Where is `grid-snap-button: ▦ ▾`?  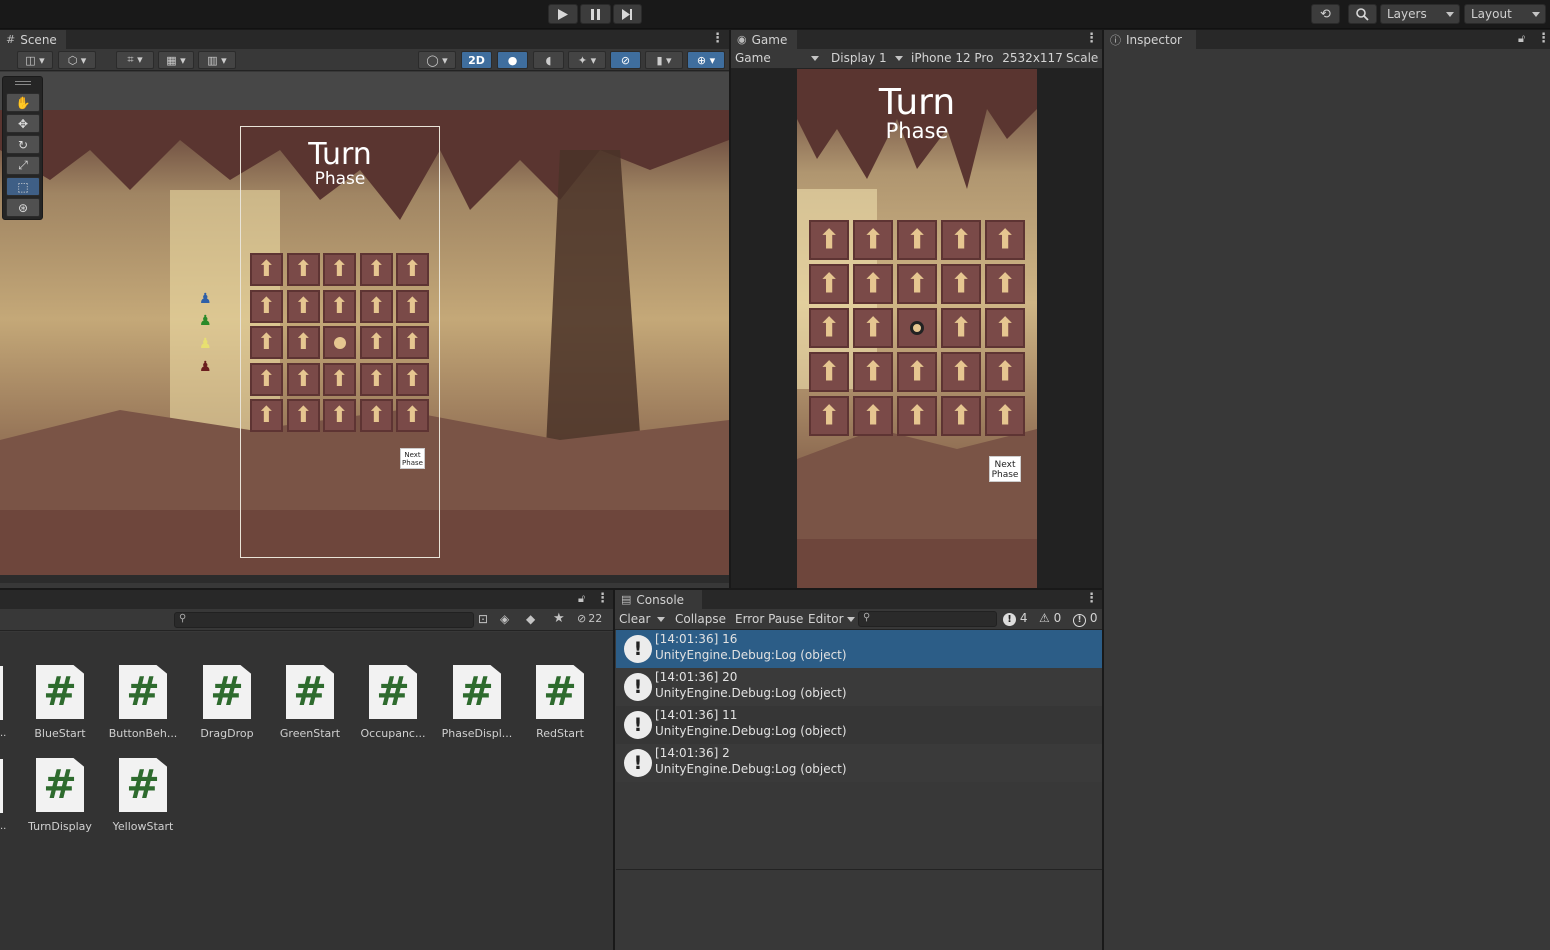 grid-snap-button: ▦ ▾ is located at coordinates (176, 60).